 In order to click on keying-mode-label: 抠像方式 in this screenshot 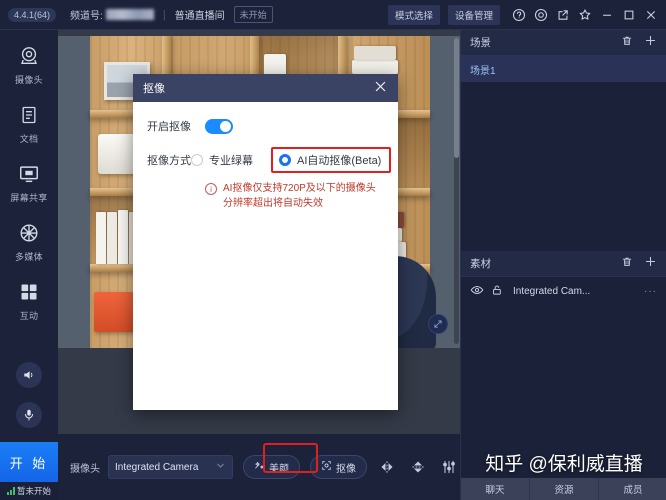, I will do `click(169, 161)`.